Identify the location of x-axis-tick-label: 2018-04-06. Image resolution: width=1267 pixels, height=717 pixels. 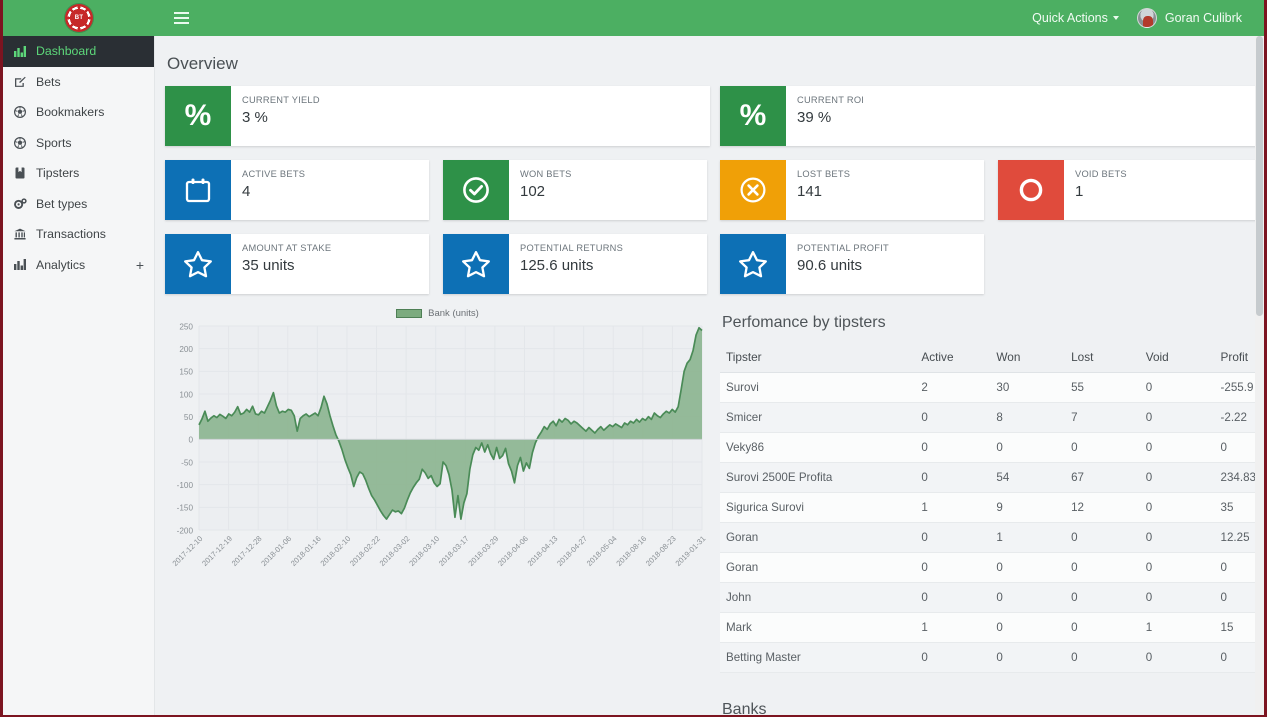
(513, 551).